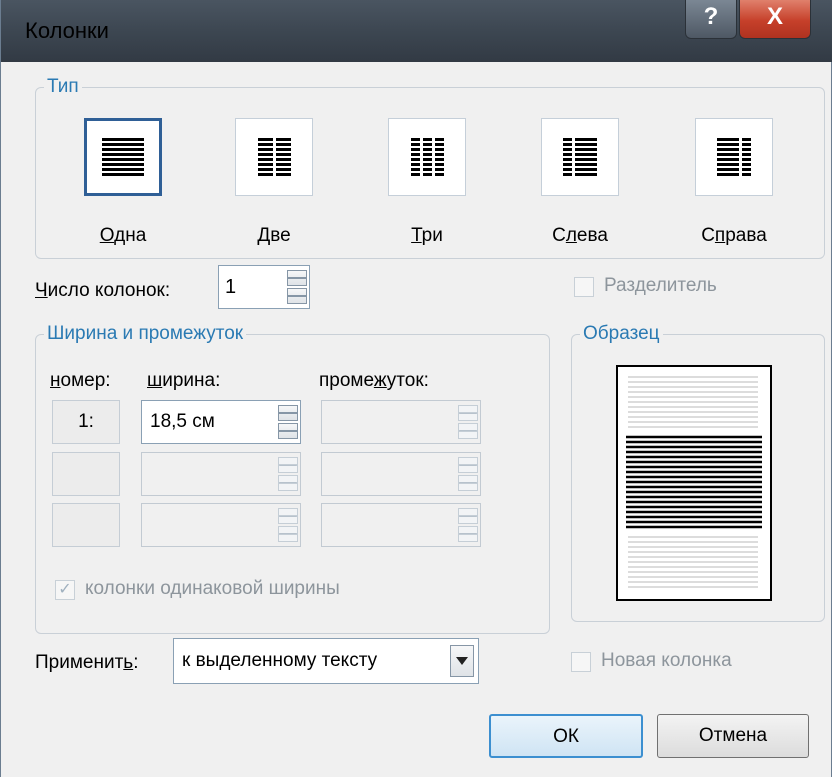 The width and height of the screenshot is (832, 777). I want to click on equal-width-checkbox: ✓, so click(65, 590).